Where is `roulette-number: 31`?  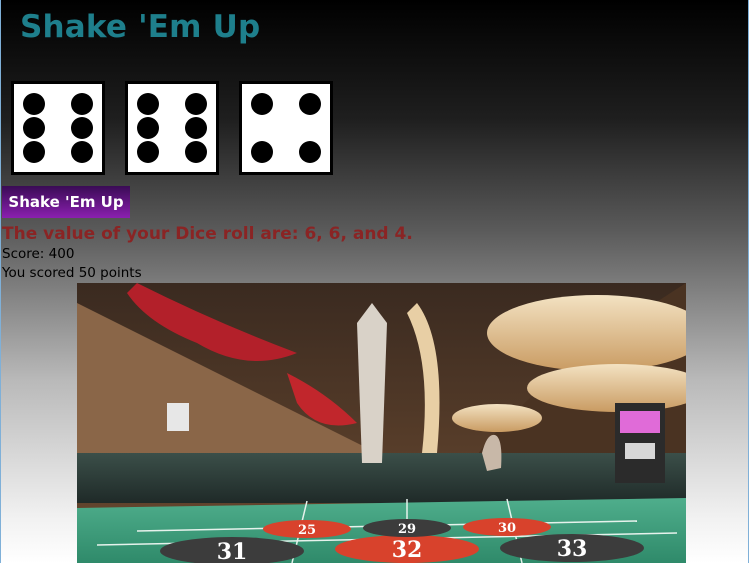 roulette-number: 31 is located at coordinates (232, 551).